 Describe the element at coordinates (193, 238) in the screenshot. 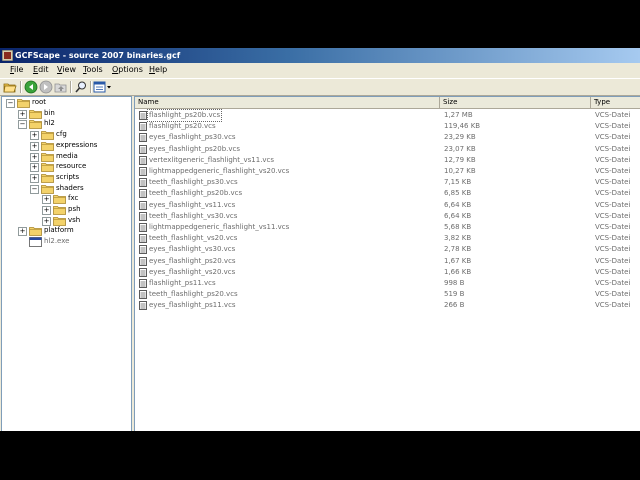

I see `file-name: teeth_flashlight_vs20.vcs` at that location.